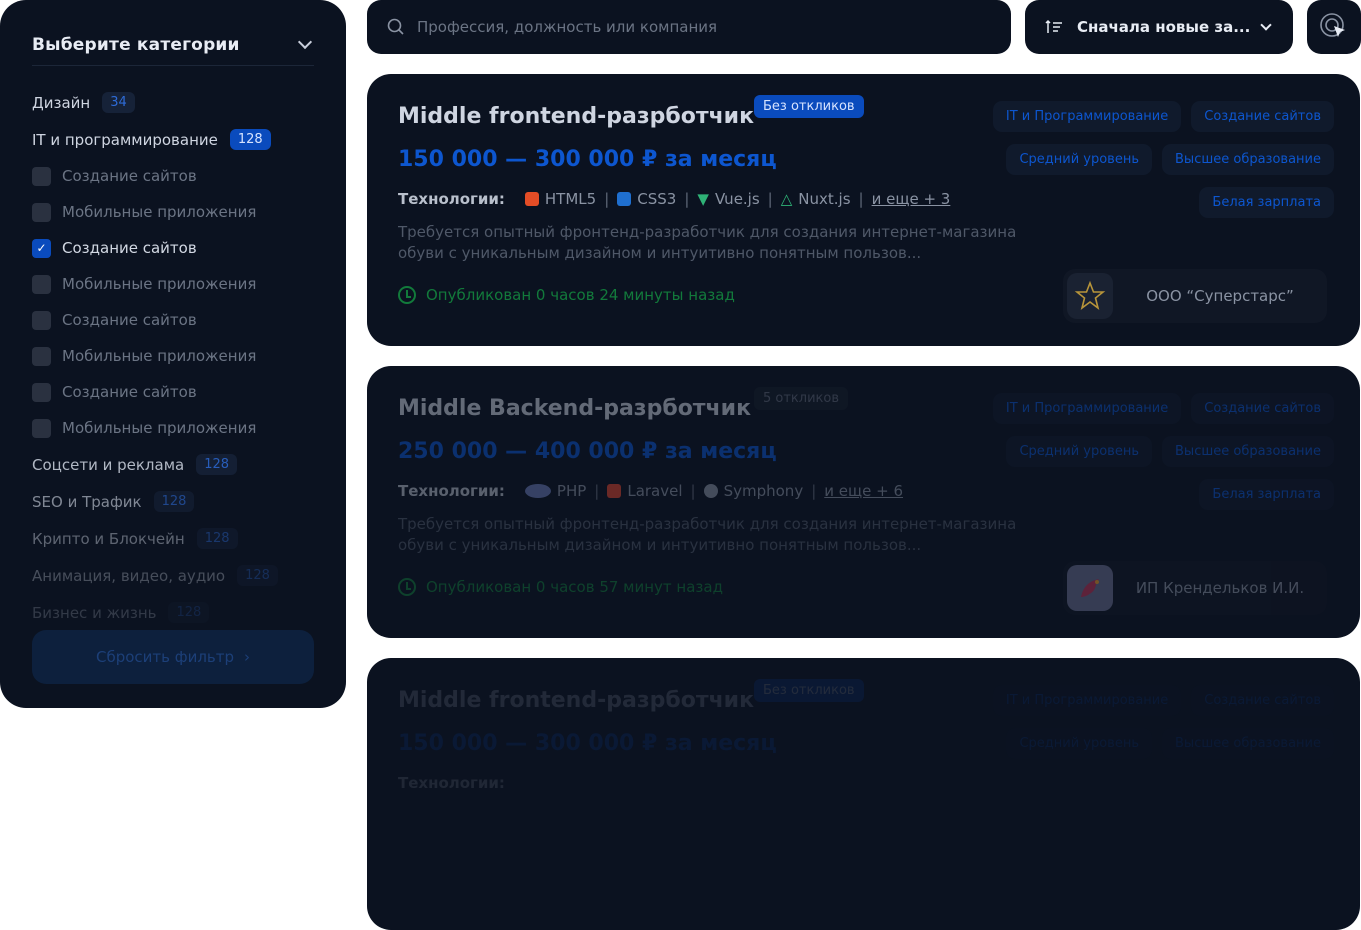 Image resolution: width=1361 pixels, height=930 pixels. I want to click on checkbox-checked: ✓, so click(41, 248).